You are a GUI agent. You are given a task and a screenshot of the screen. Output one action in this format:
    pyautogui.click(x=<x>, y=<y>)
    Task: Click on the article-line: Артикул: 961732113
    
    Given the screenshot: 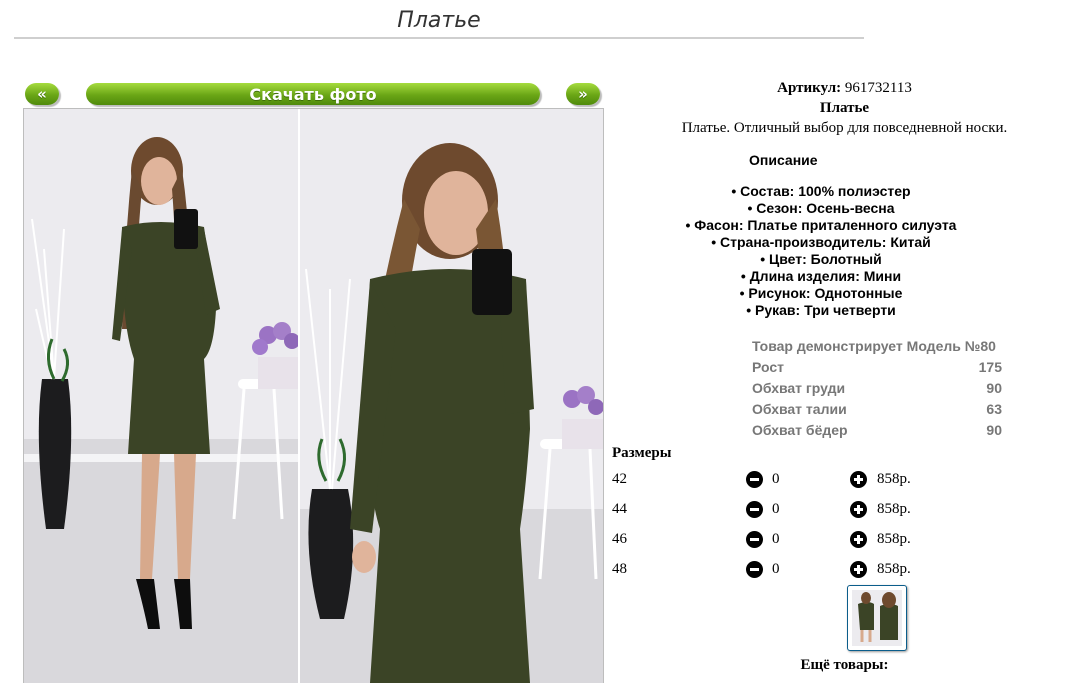 What is the action you would take?
    pyautogui.click(x=844, y=88)
    